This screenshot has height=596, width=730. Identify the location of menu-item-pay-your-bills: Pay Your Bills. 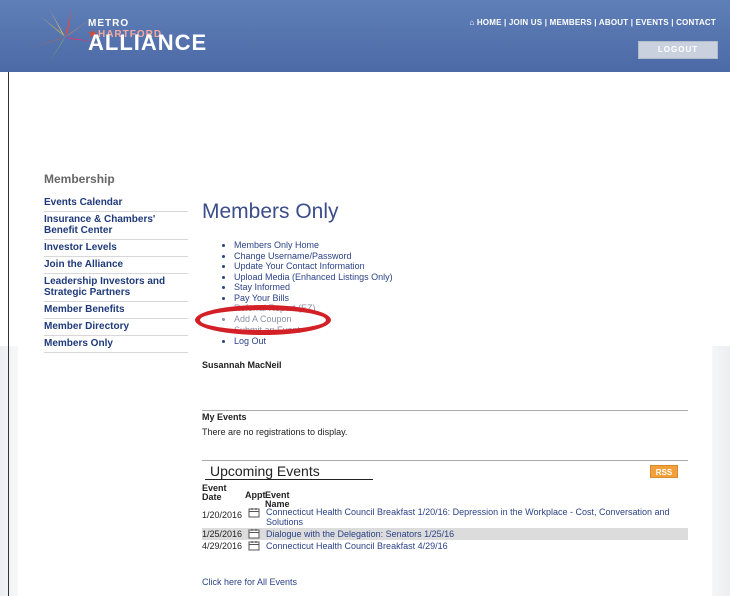
(313, 298).